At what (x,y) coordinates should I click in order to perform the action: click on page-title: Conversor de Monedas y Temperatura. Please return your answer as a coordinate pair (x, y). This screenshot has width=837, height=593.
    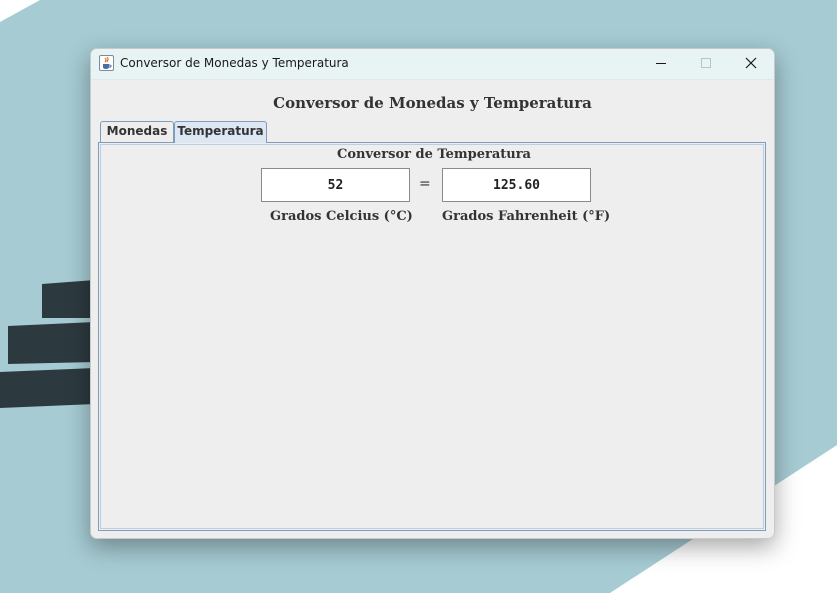
    Looking at the image, I should click on (432, 103).